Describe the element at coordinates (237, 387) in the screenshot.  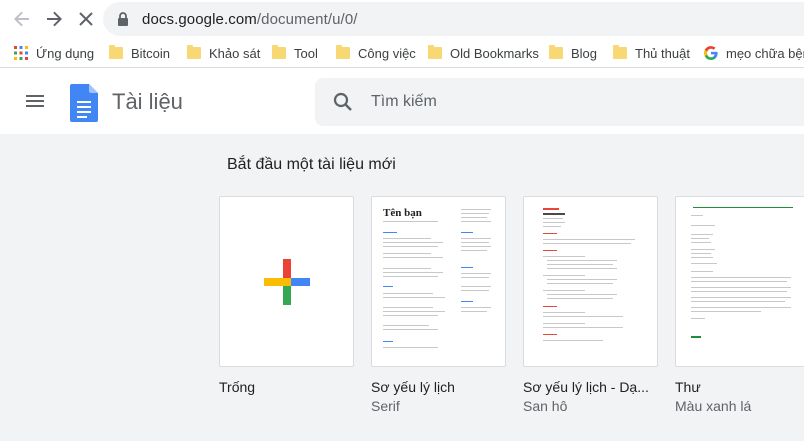
I see `template-name: Trống` at that location.